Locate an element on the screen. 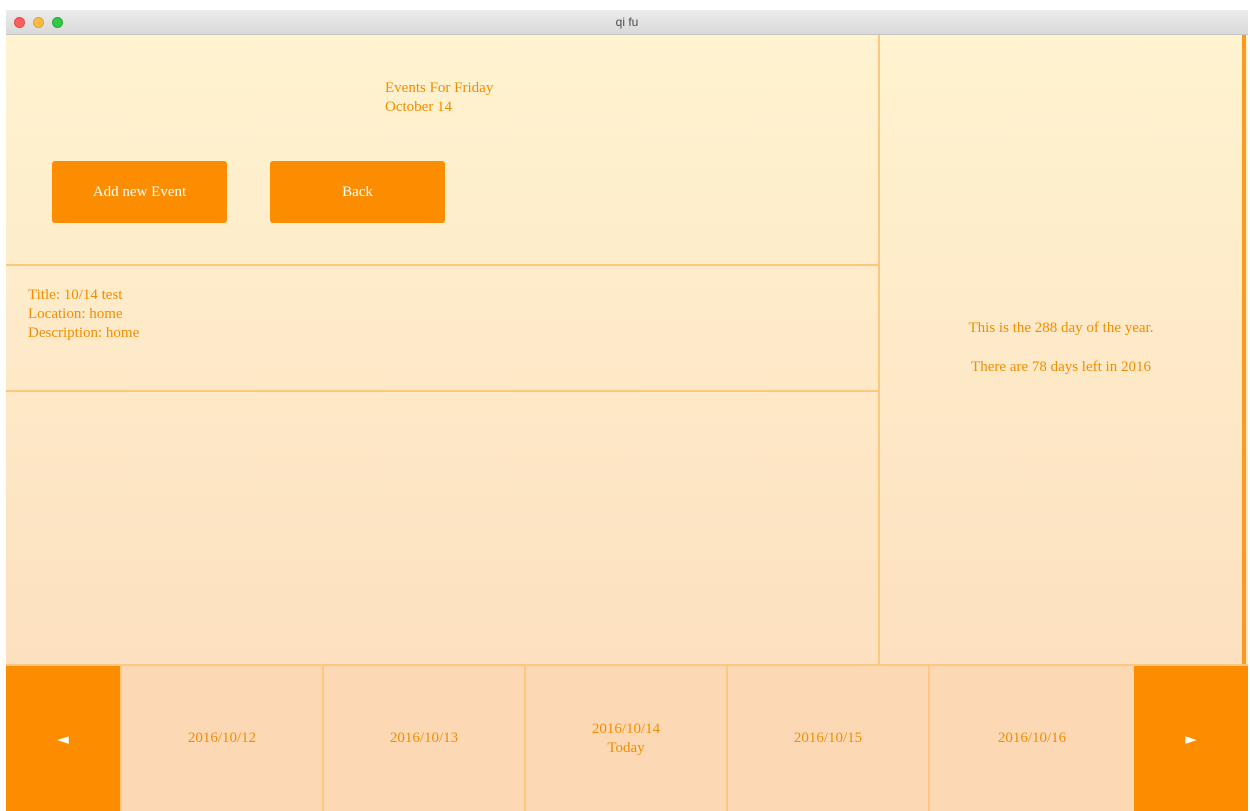 This screenshot has height=811, width=1250. days-left-text: There are 78 days left in 2016 is located at coordinates (1061, 367).